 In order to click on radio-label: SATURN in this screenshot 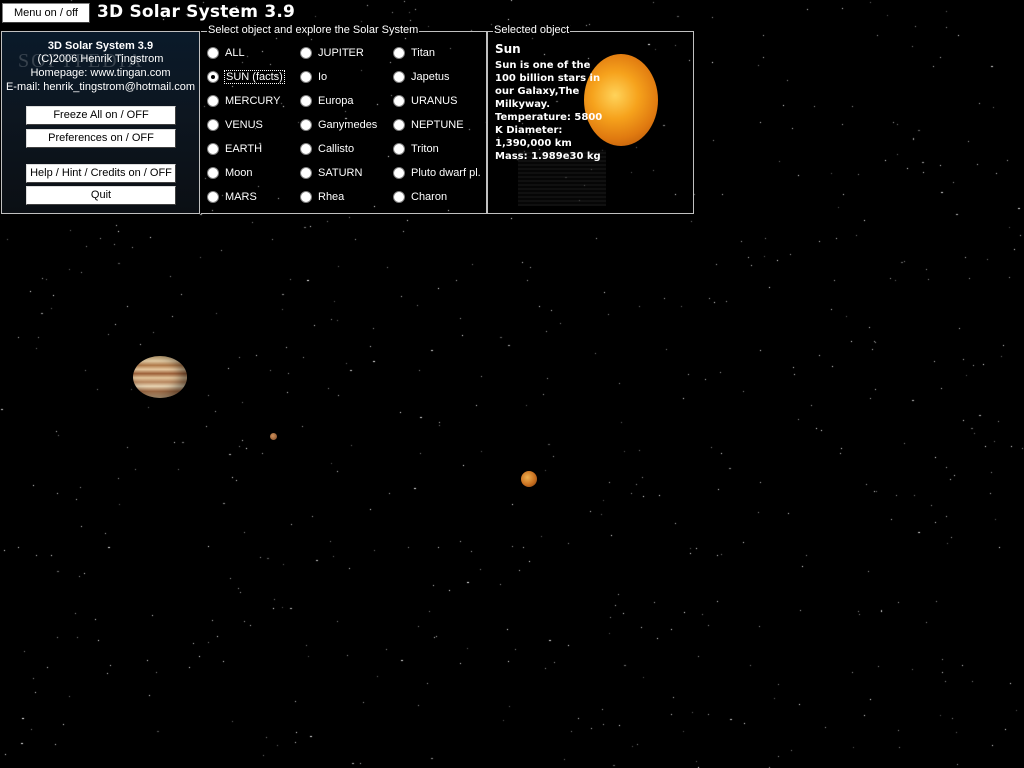, I will do `click(340, 173)`.